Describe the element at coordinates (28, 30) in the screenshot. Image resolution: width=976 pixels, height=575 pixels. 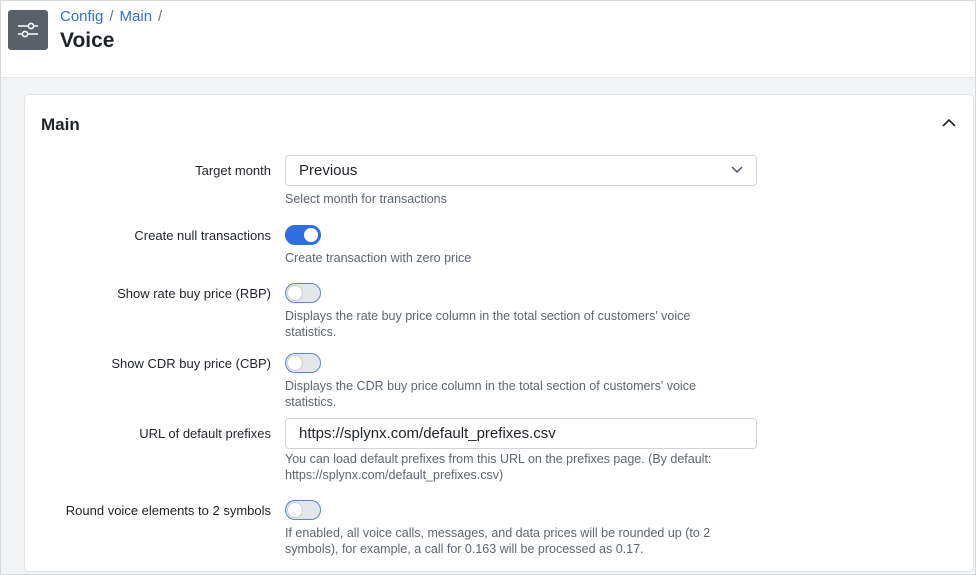
I see `sliders-icon` at that location.